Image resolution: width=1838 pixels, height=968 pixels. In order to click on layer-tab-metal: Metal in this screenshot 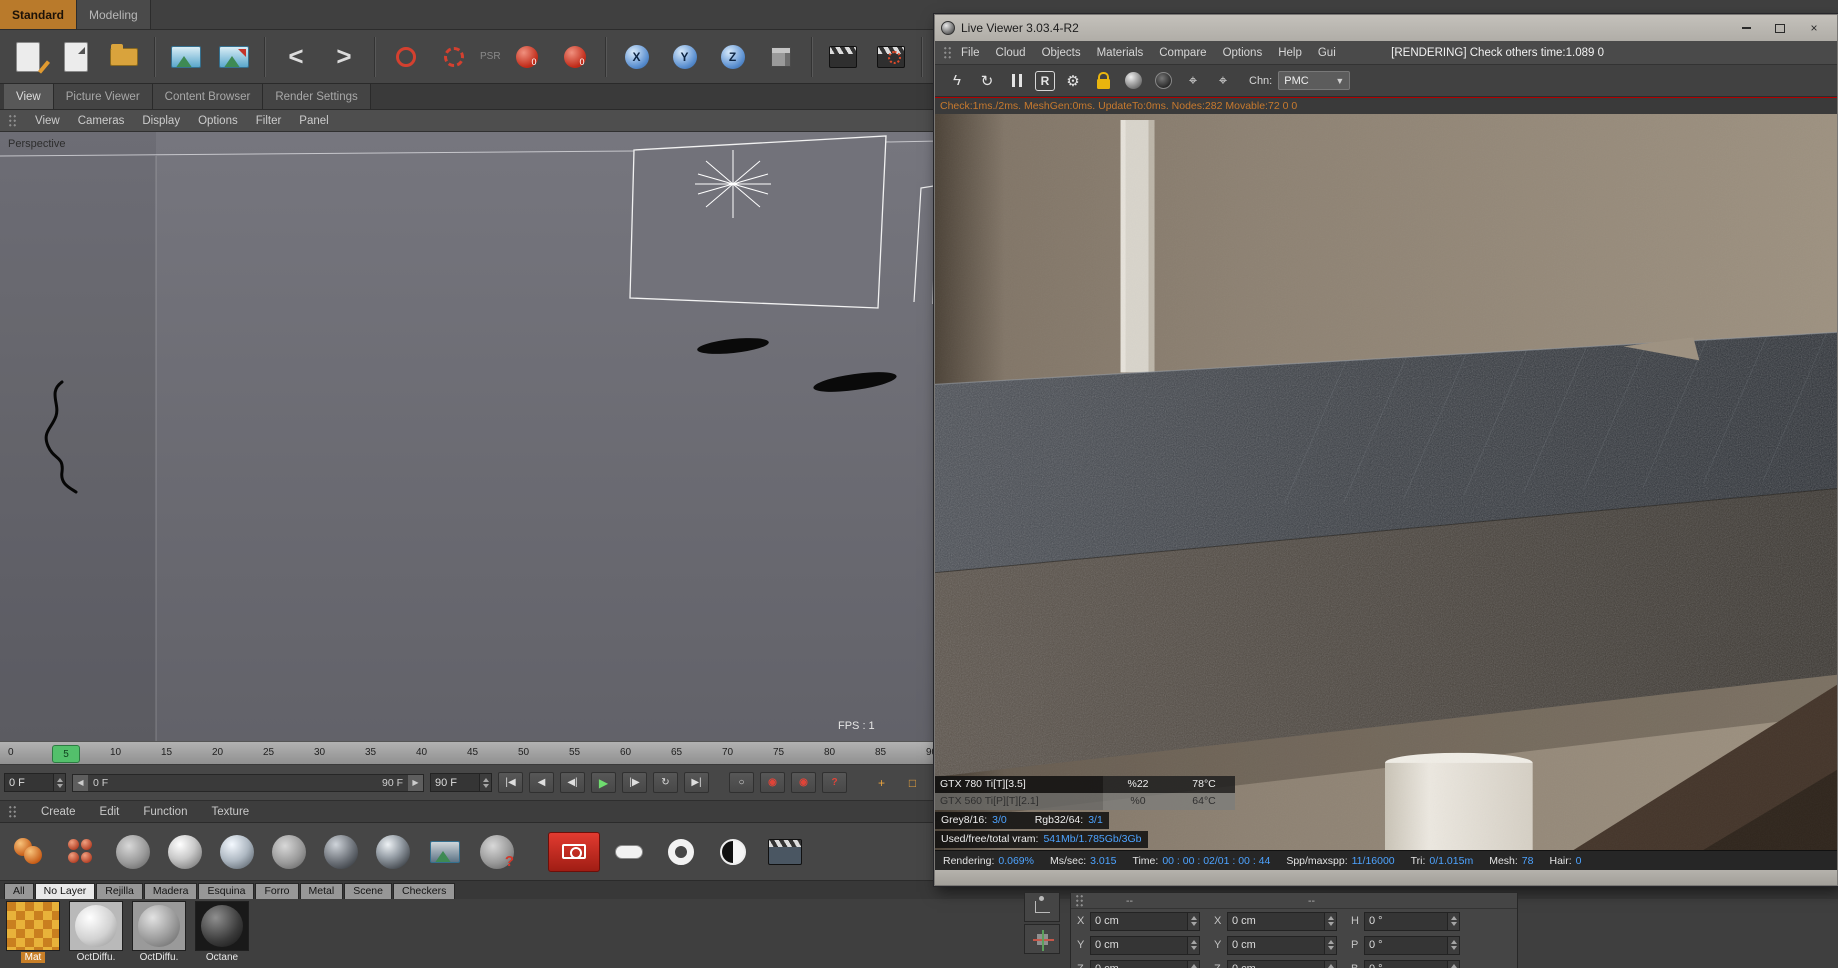, I will do `click(321, 891)`.